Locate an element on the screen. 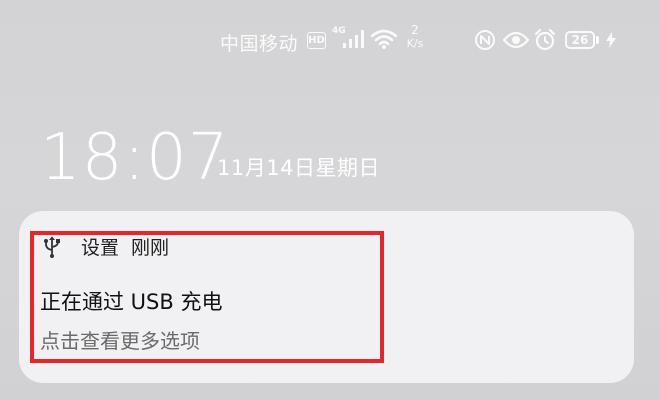 The height and width of the screenshot is (400, 660). net-speed: 2 K/s is located at coordinates (415, 37).